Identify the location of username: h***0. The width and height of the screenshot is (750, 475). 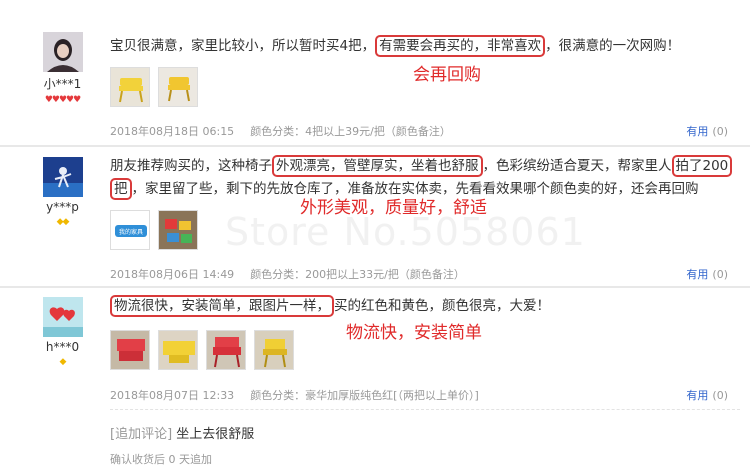
(62, 347).